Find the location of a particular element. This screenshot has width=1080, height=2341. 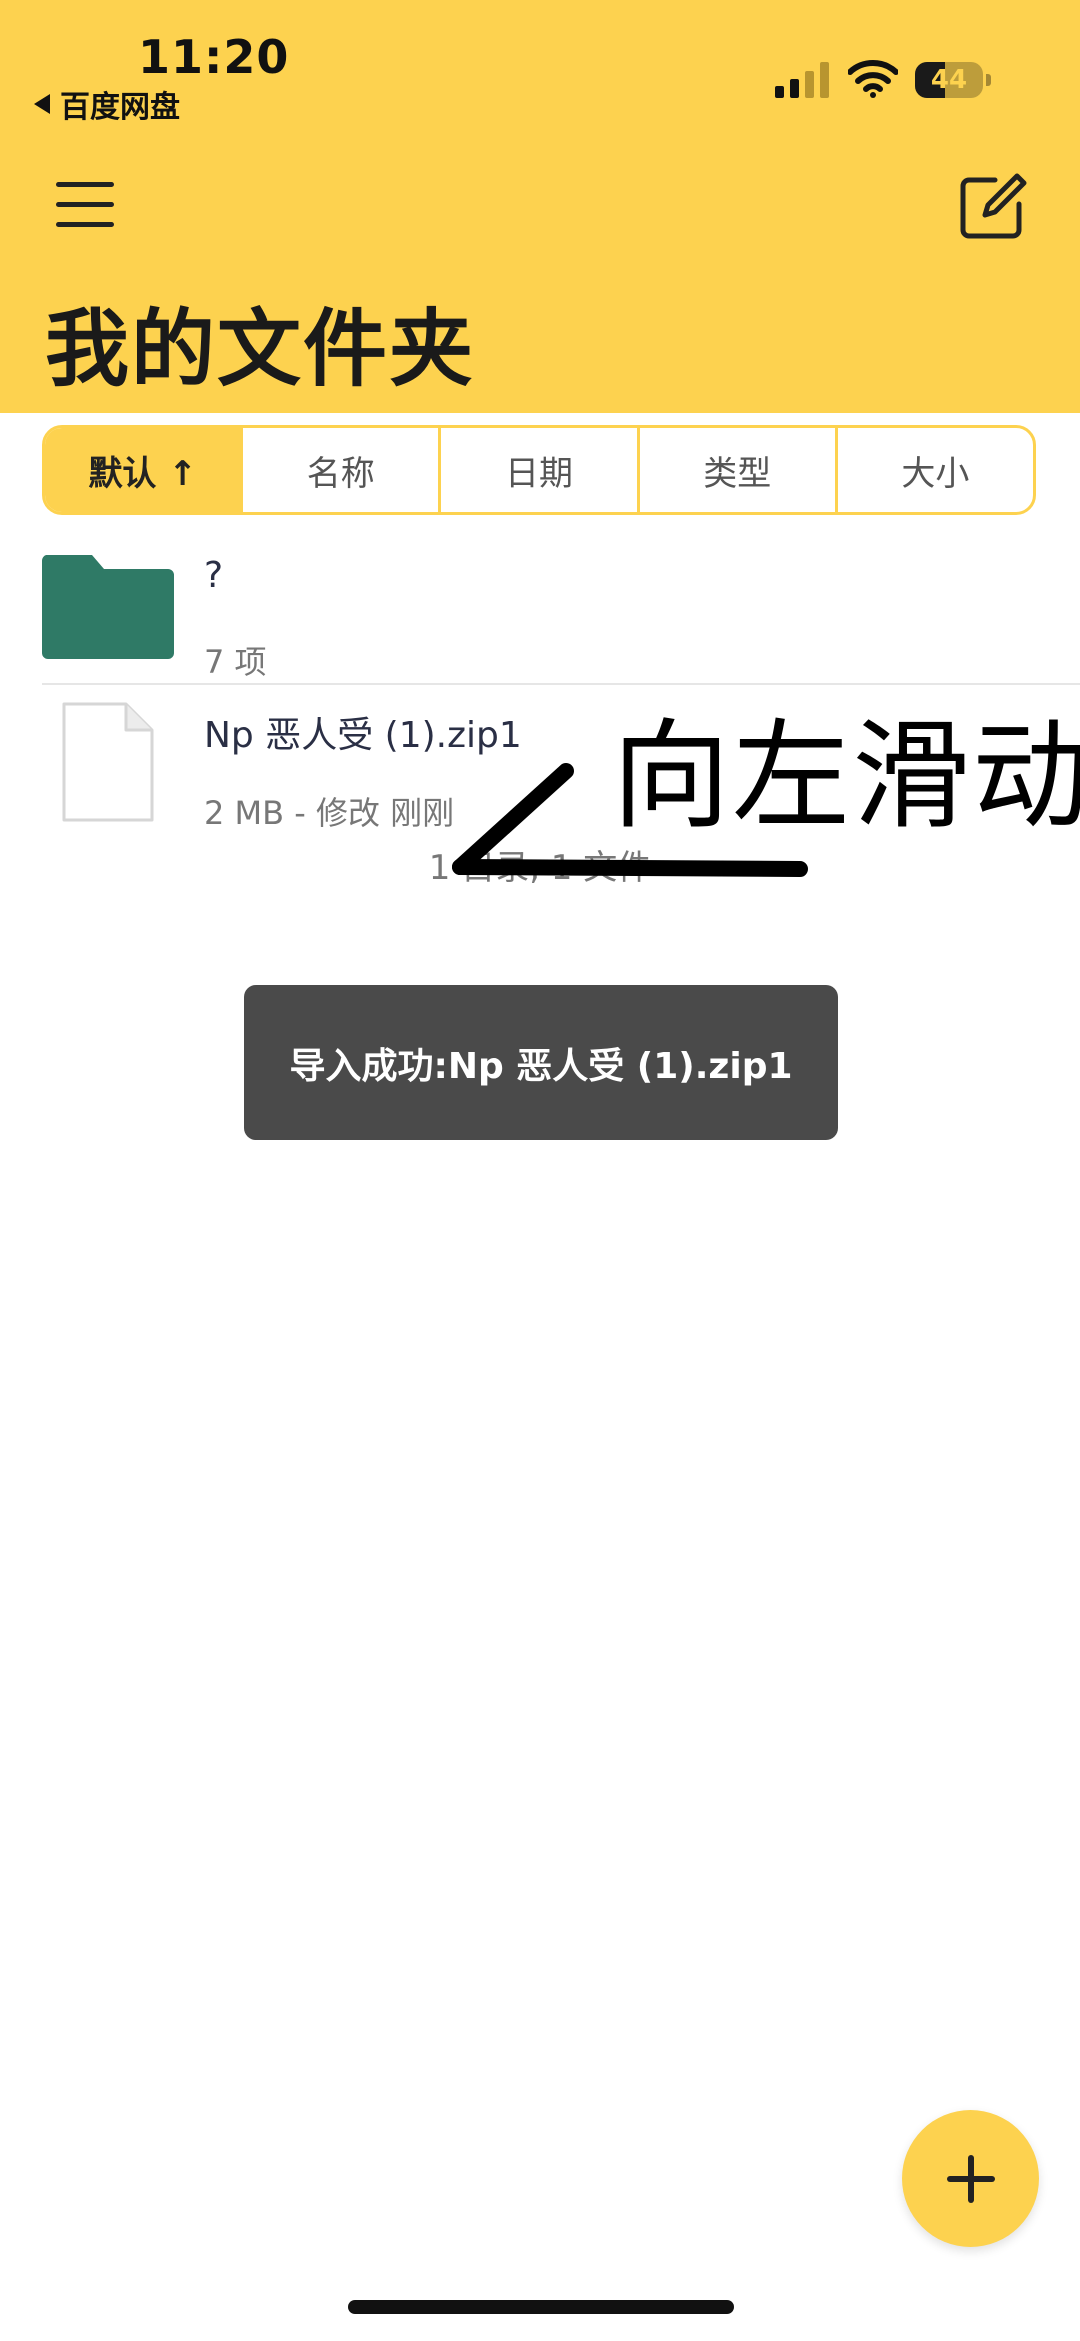

sort-date-tab: 日期 is located at coordinates (537, 470).